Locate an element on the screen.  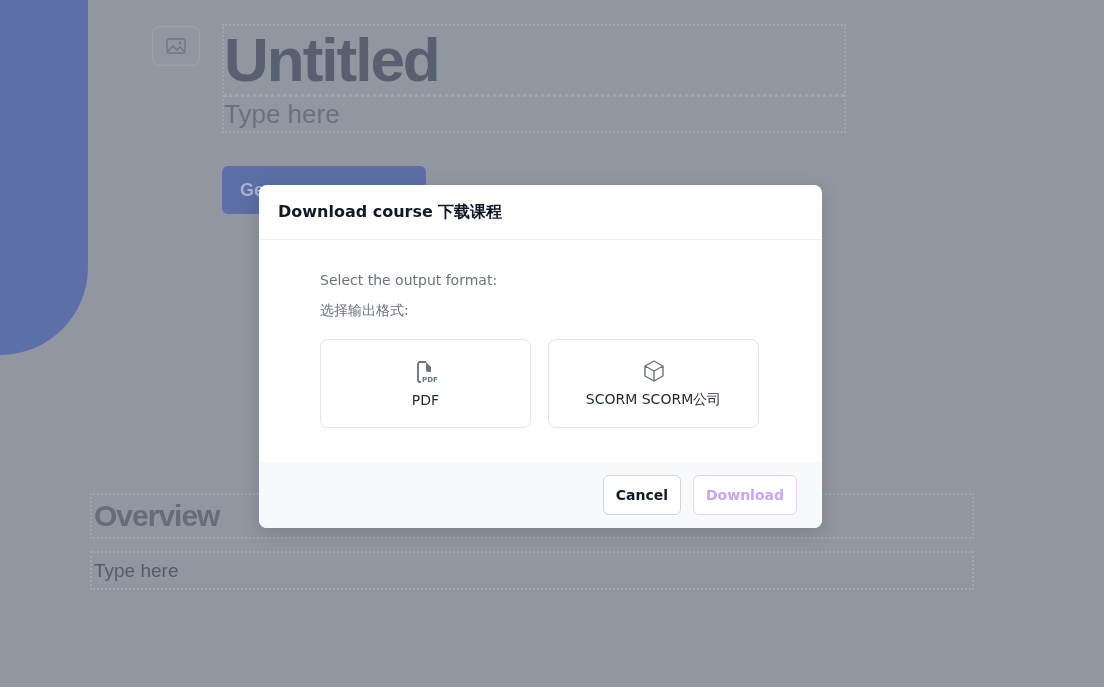
format-option: SCORM SCORM公司 is located at coordinates (653, 383).